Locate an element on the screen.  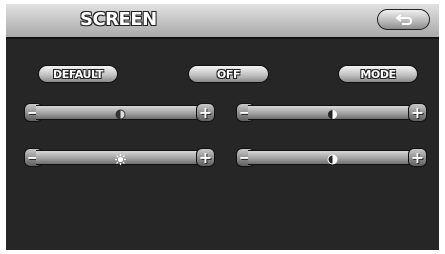
tint-track is located at coordinates (331, 112).